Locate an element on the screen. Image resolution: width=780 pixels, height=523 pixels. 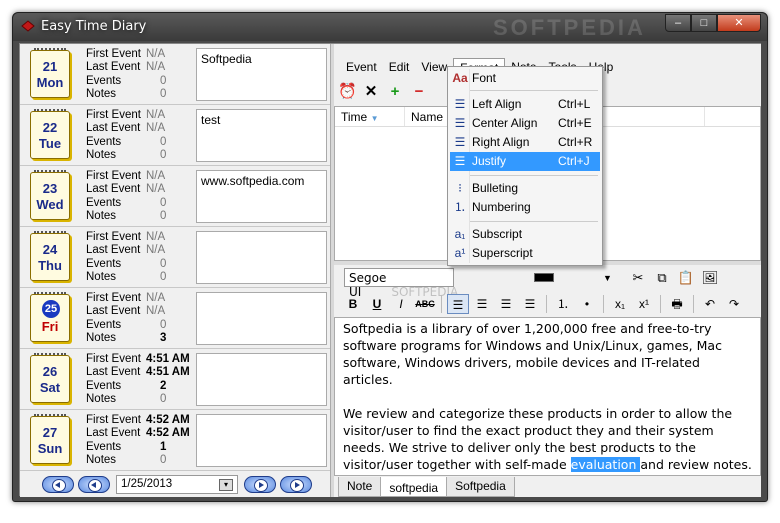
add-event-icon: + is located at coordinates (395, 92).